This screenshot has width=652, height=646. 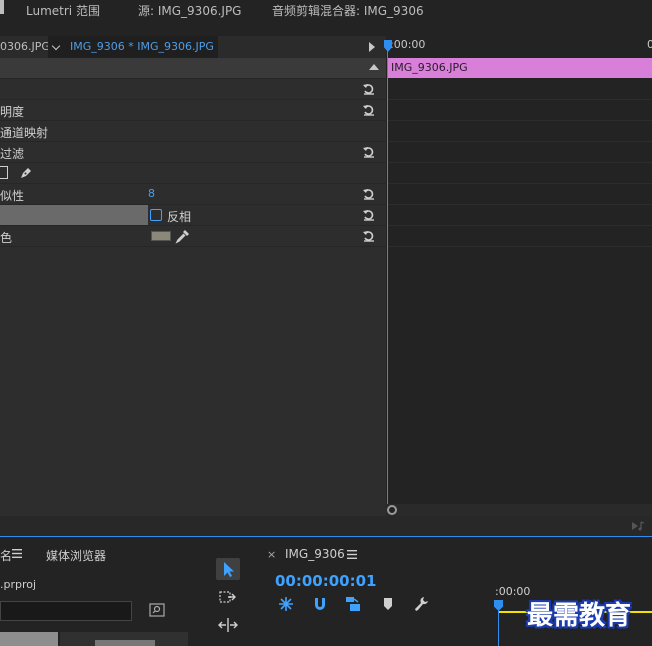 I want to click on effect-label: 过滤, so click(x=12, y=154).